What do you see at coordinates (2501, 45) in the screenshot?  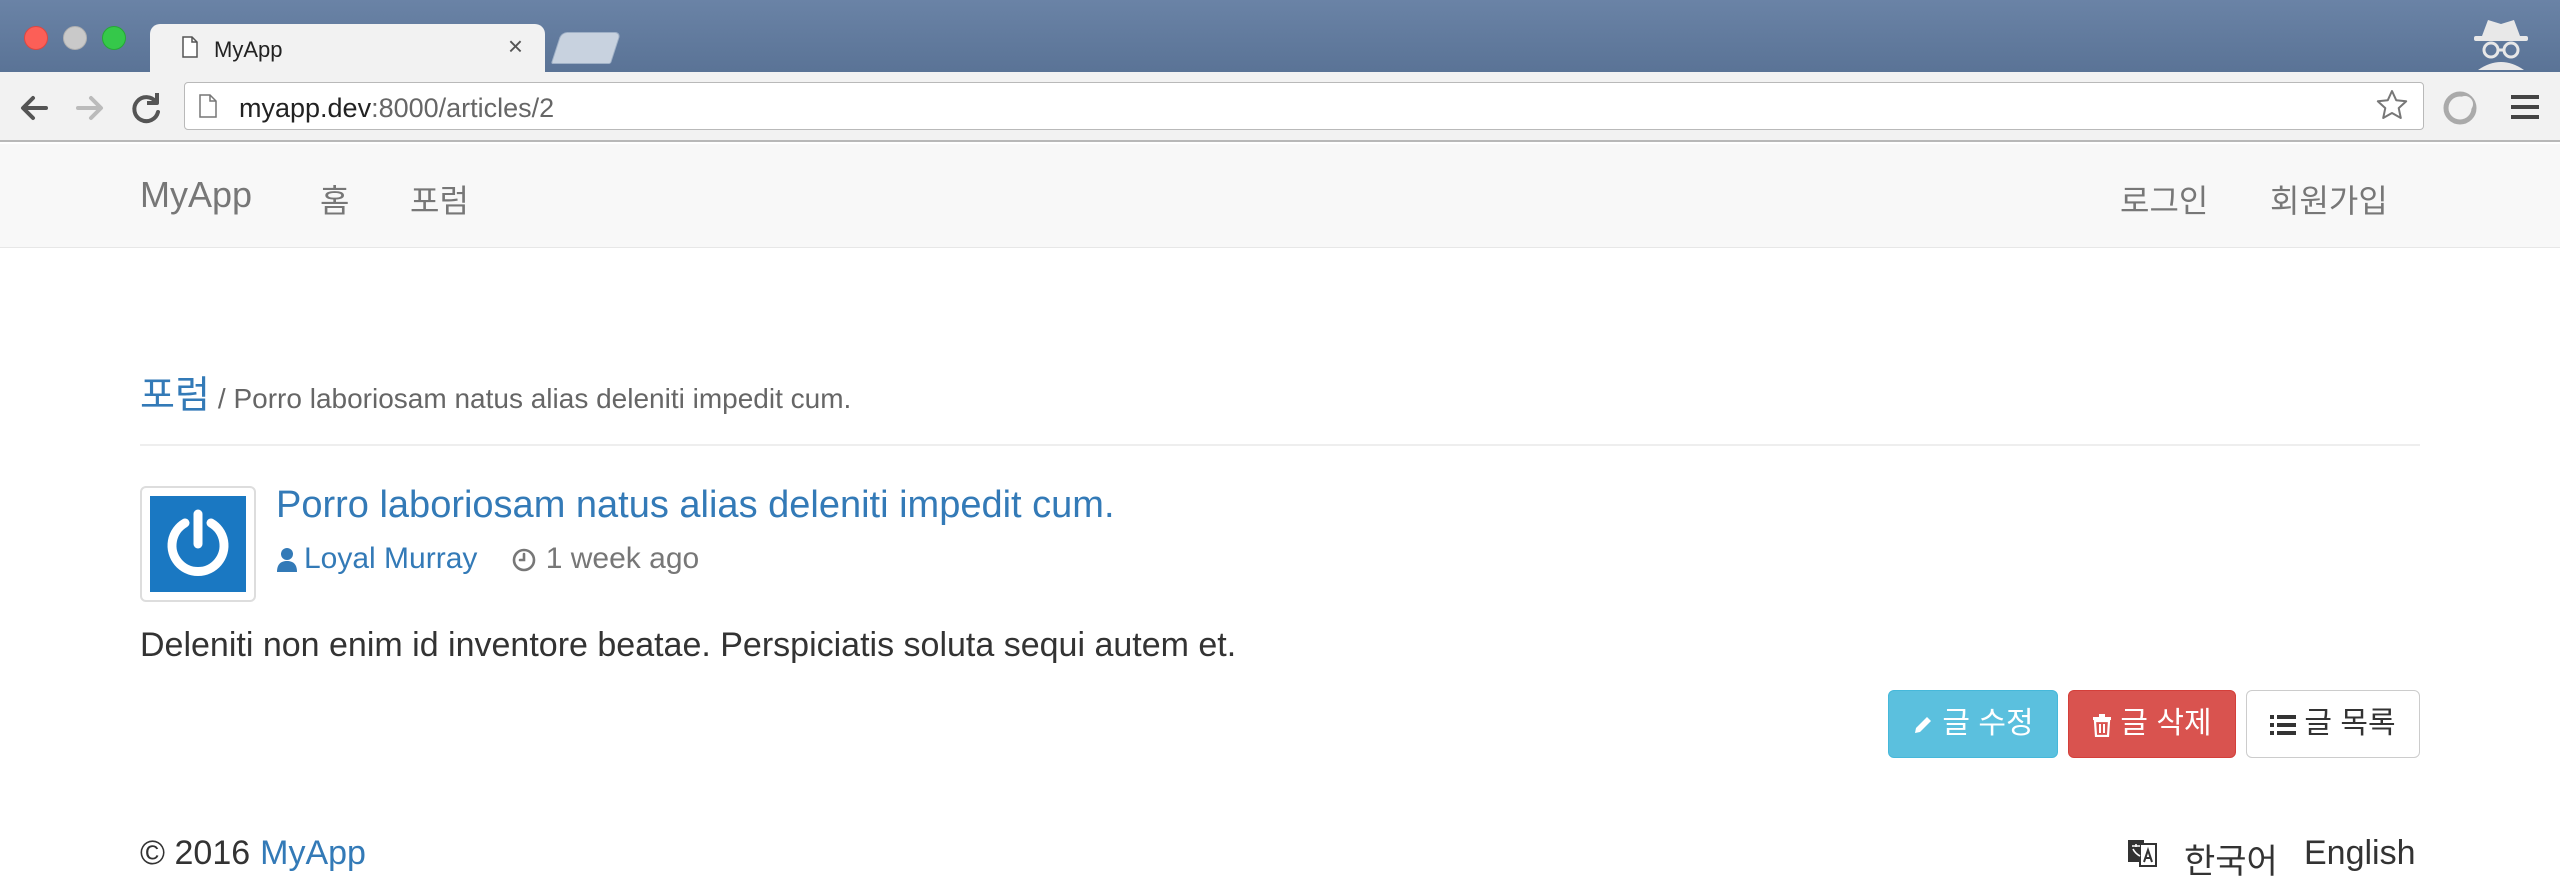 I see `incognito-icon` at bounding box center [2501, 45].